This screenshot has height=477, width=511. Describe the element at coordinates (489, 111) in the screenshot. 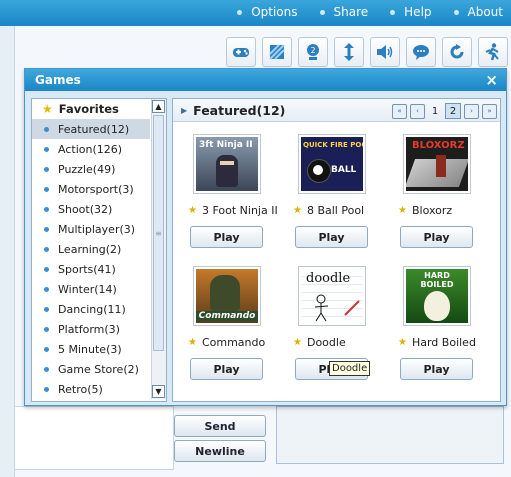

I see `last-page-icon: »` at that location.